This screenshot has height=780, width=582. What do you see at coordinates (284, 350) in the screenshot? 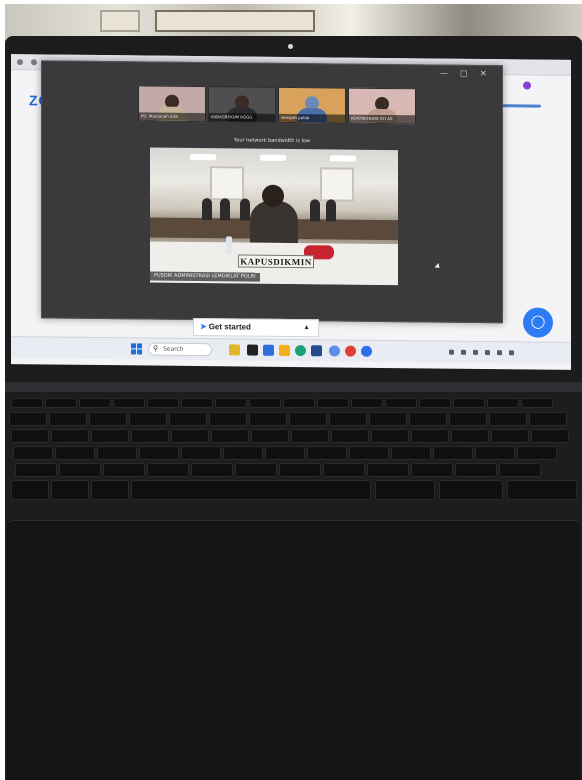
I see `file-explorer-icon` at bounding box center [284, 350].